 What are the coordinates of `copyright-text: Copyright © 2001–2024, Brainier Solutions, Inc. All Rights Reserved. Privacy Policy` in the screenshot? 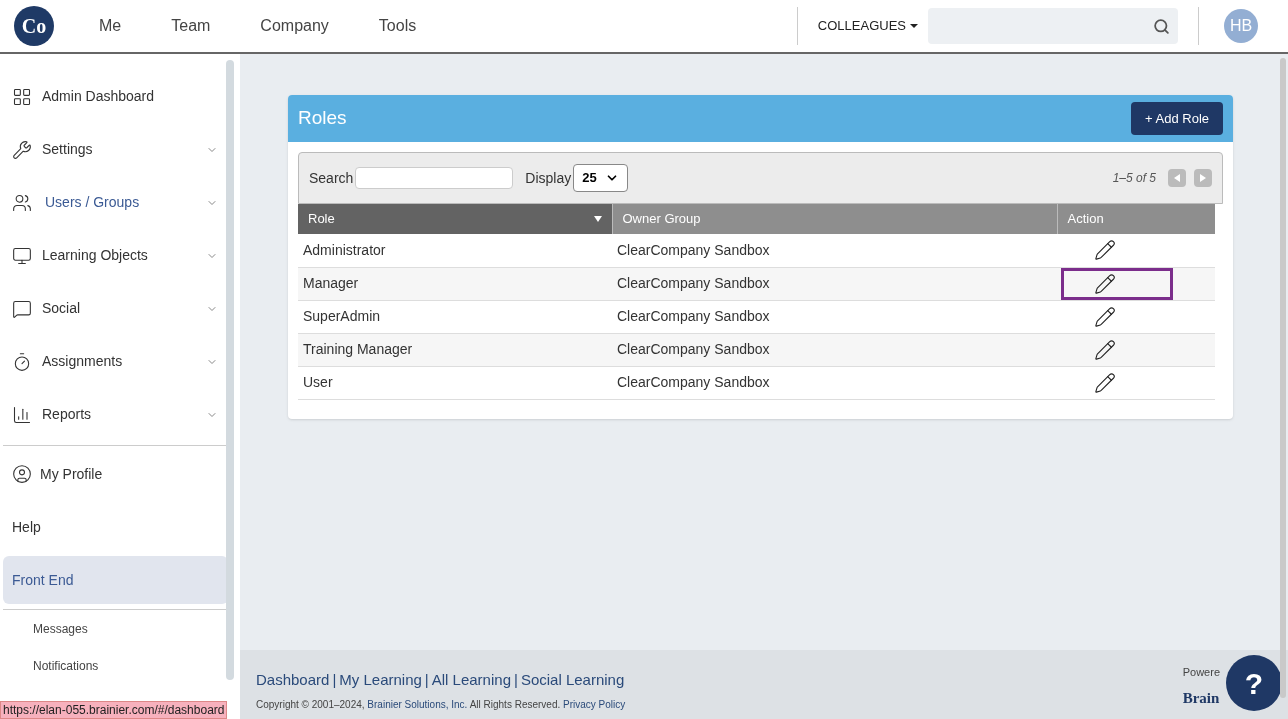 It's located at (441, 704).